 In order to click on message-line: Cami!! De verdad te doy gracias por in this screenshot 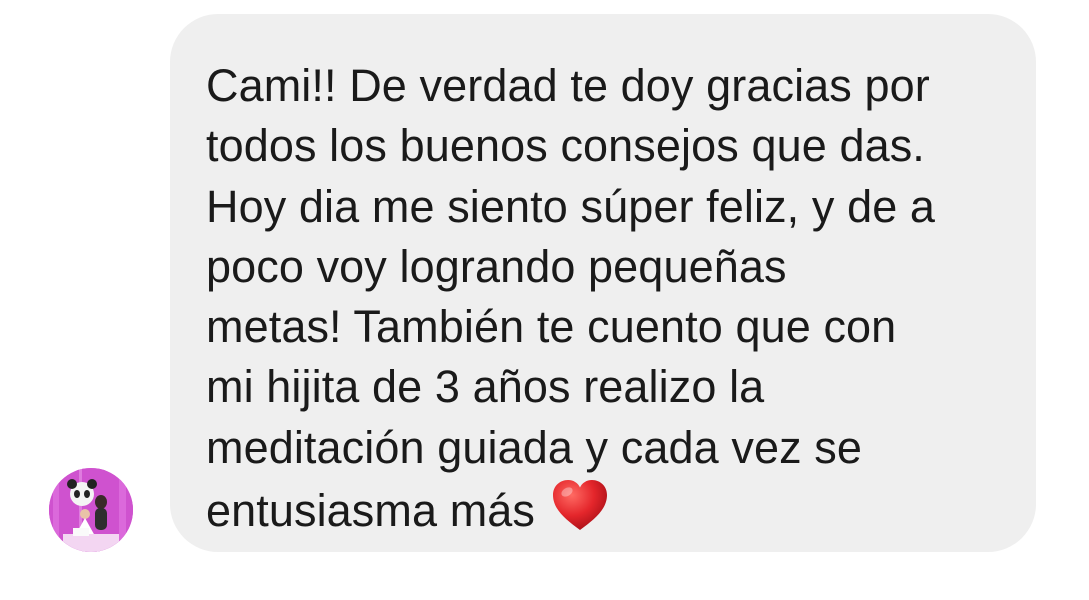, I will do `click(568, 85)`.